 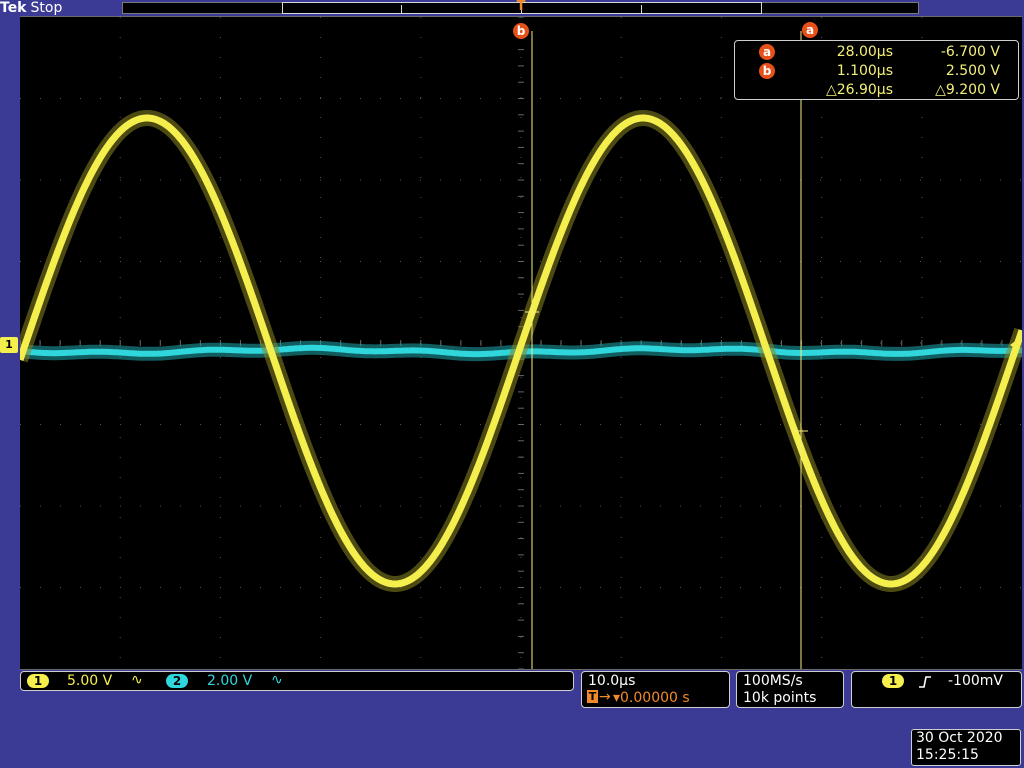 I want to click on cursor-delta-row: △26.90µs △9.200 V, so click(x=876, y=90).